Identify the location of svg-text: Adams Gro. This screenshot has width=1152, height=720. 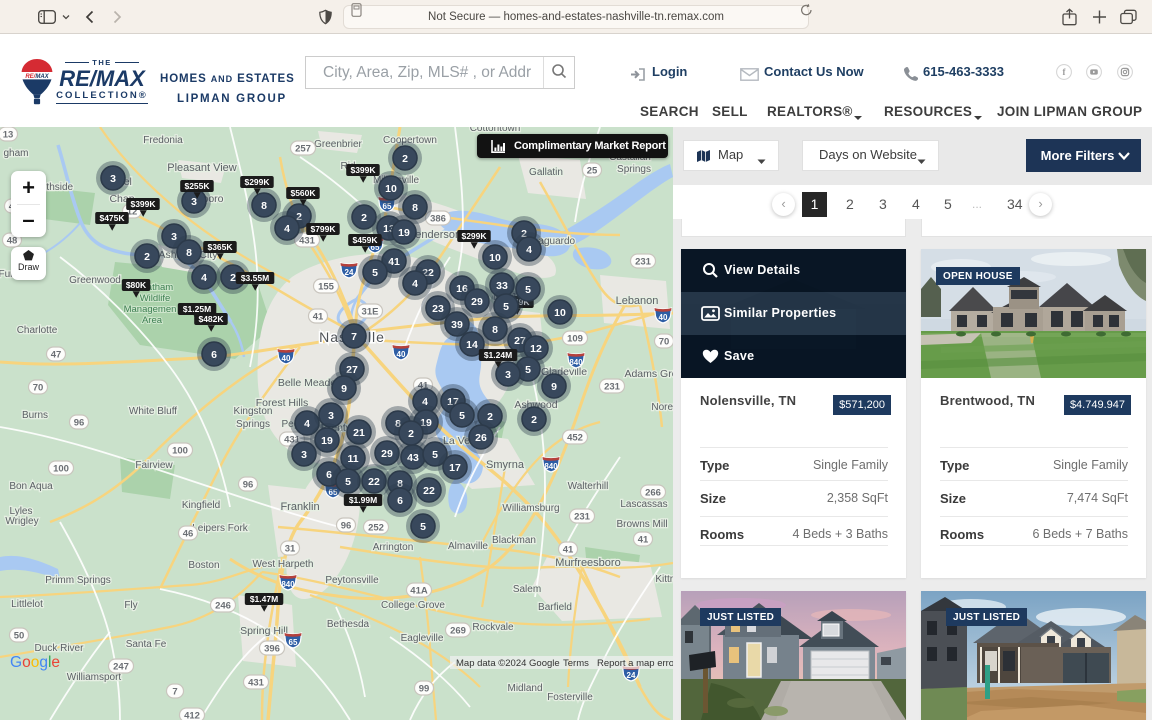
(648, 374).